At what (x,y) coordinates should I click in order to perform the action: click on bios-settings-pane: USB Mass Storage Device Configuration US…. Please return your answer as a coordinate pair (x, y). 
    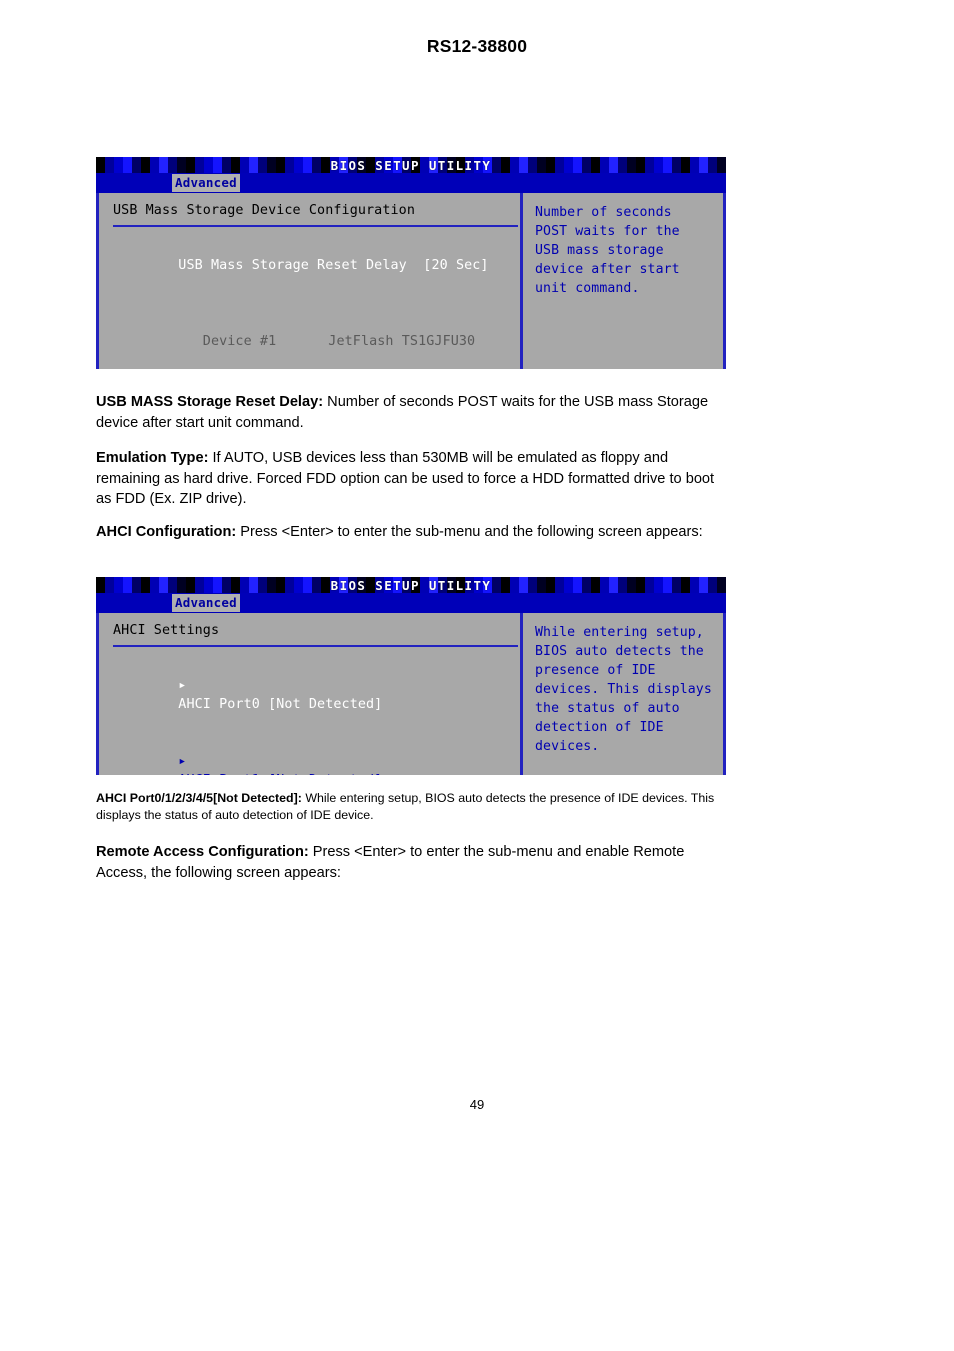
    Looking at the image, I should click on (311, 281).